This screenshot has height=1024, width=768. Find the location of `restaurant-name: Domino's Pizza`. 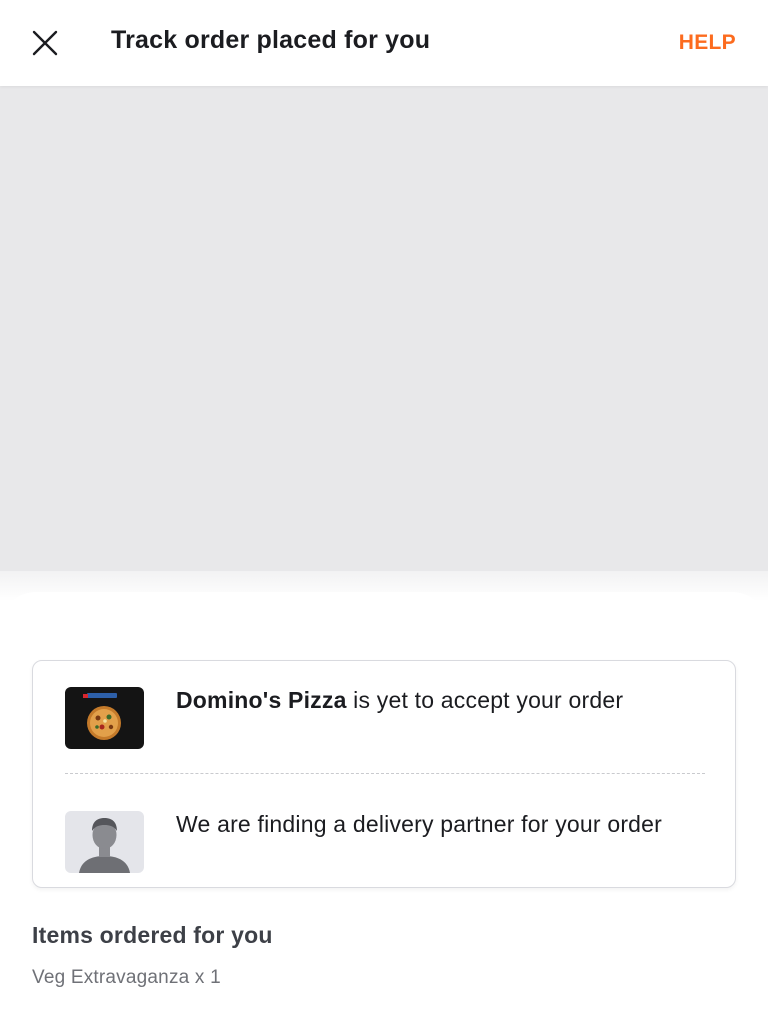

restaurant-name: Domino's Pizza is located at coordinates (261, 700).